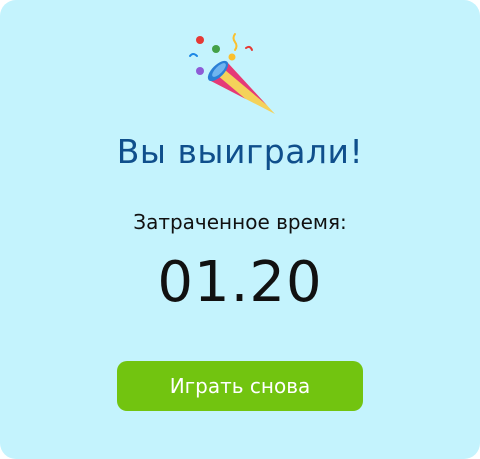 The height and width of the screenshot is (459, 480). Describe the element at coordinates (240, 282) in the screenshot. I see `elapsed-time-value: 01.20` at that location.